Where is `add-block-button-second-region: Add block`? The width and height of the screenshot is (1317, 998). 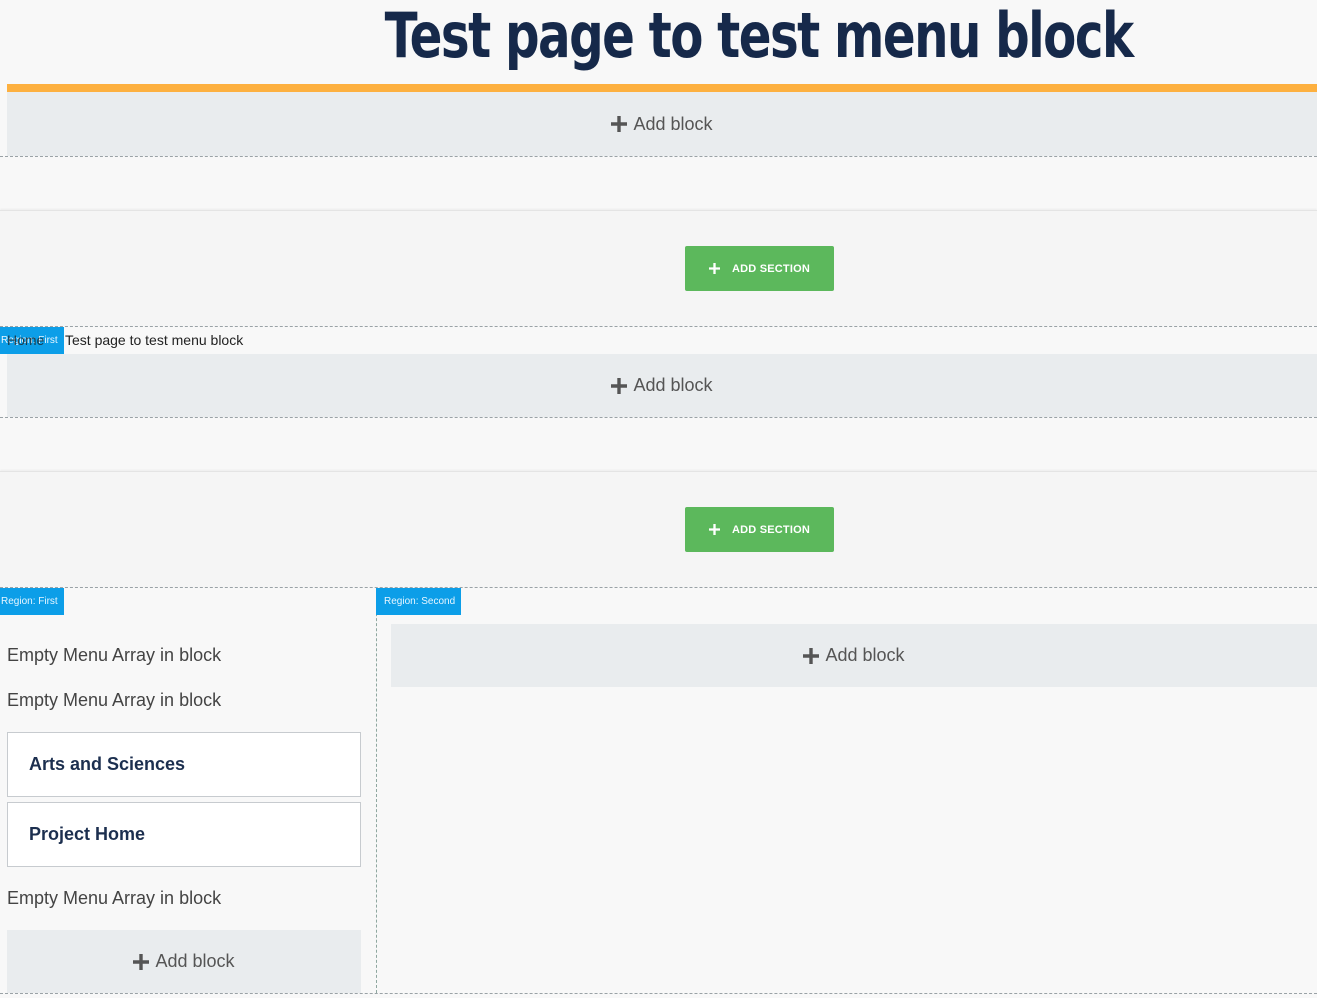
add-block-button-second-region: Add block is located at coordinates (854, 655).